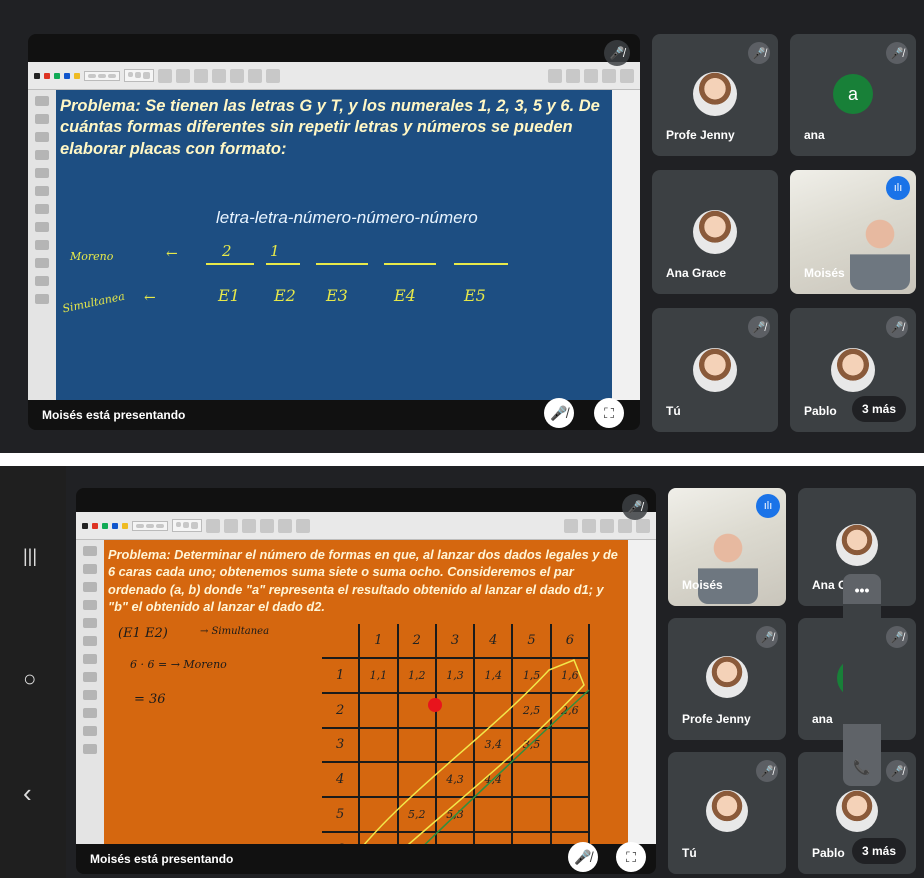  I want to click on presenter-mic-off-icon: 🎤̸, so click(635, 507).